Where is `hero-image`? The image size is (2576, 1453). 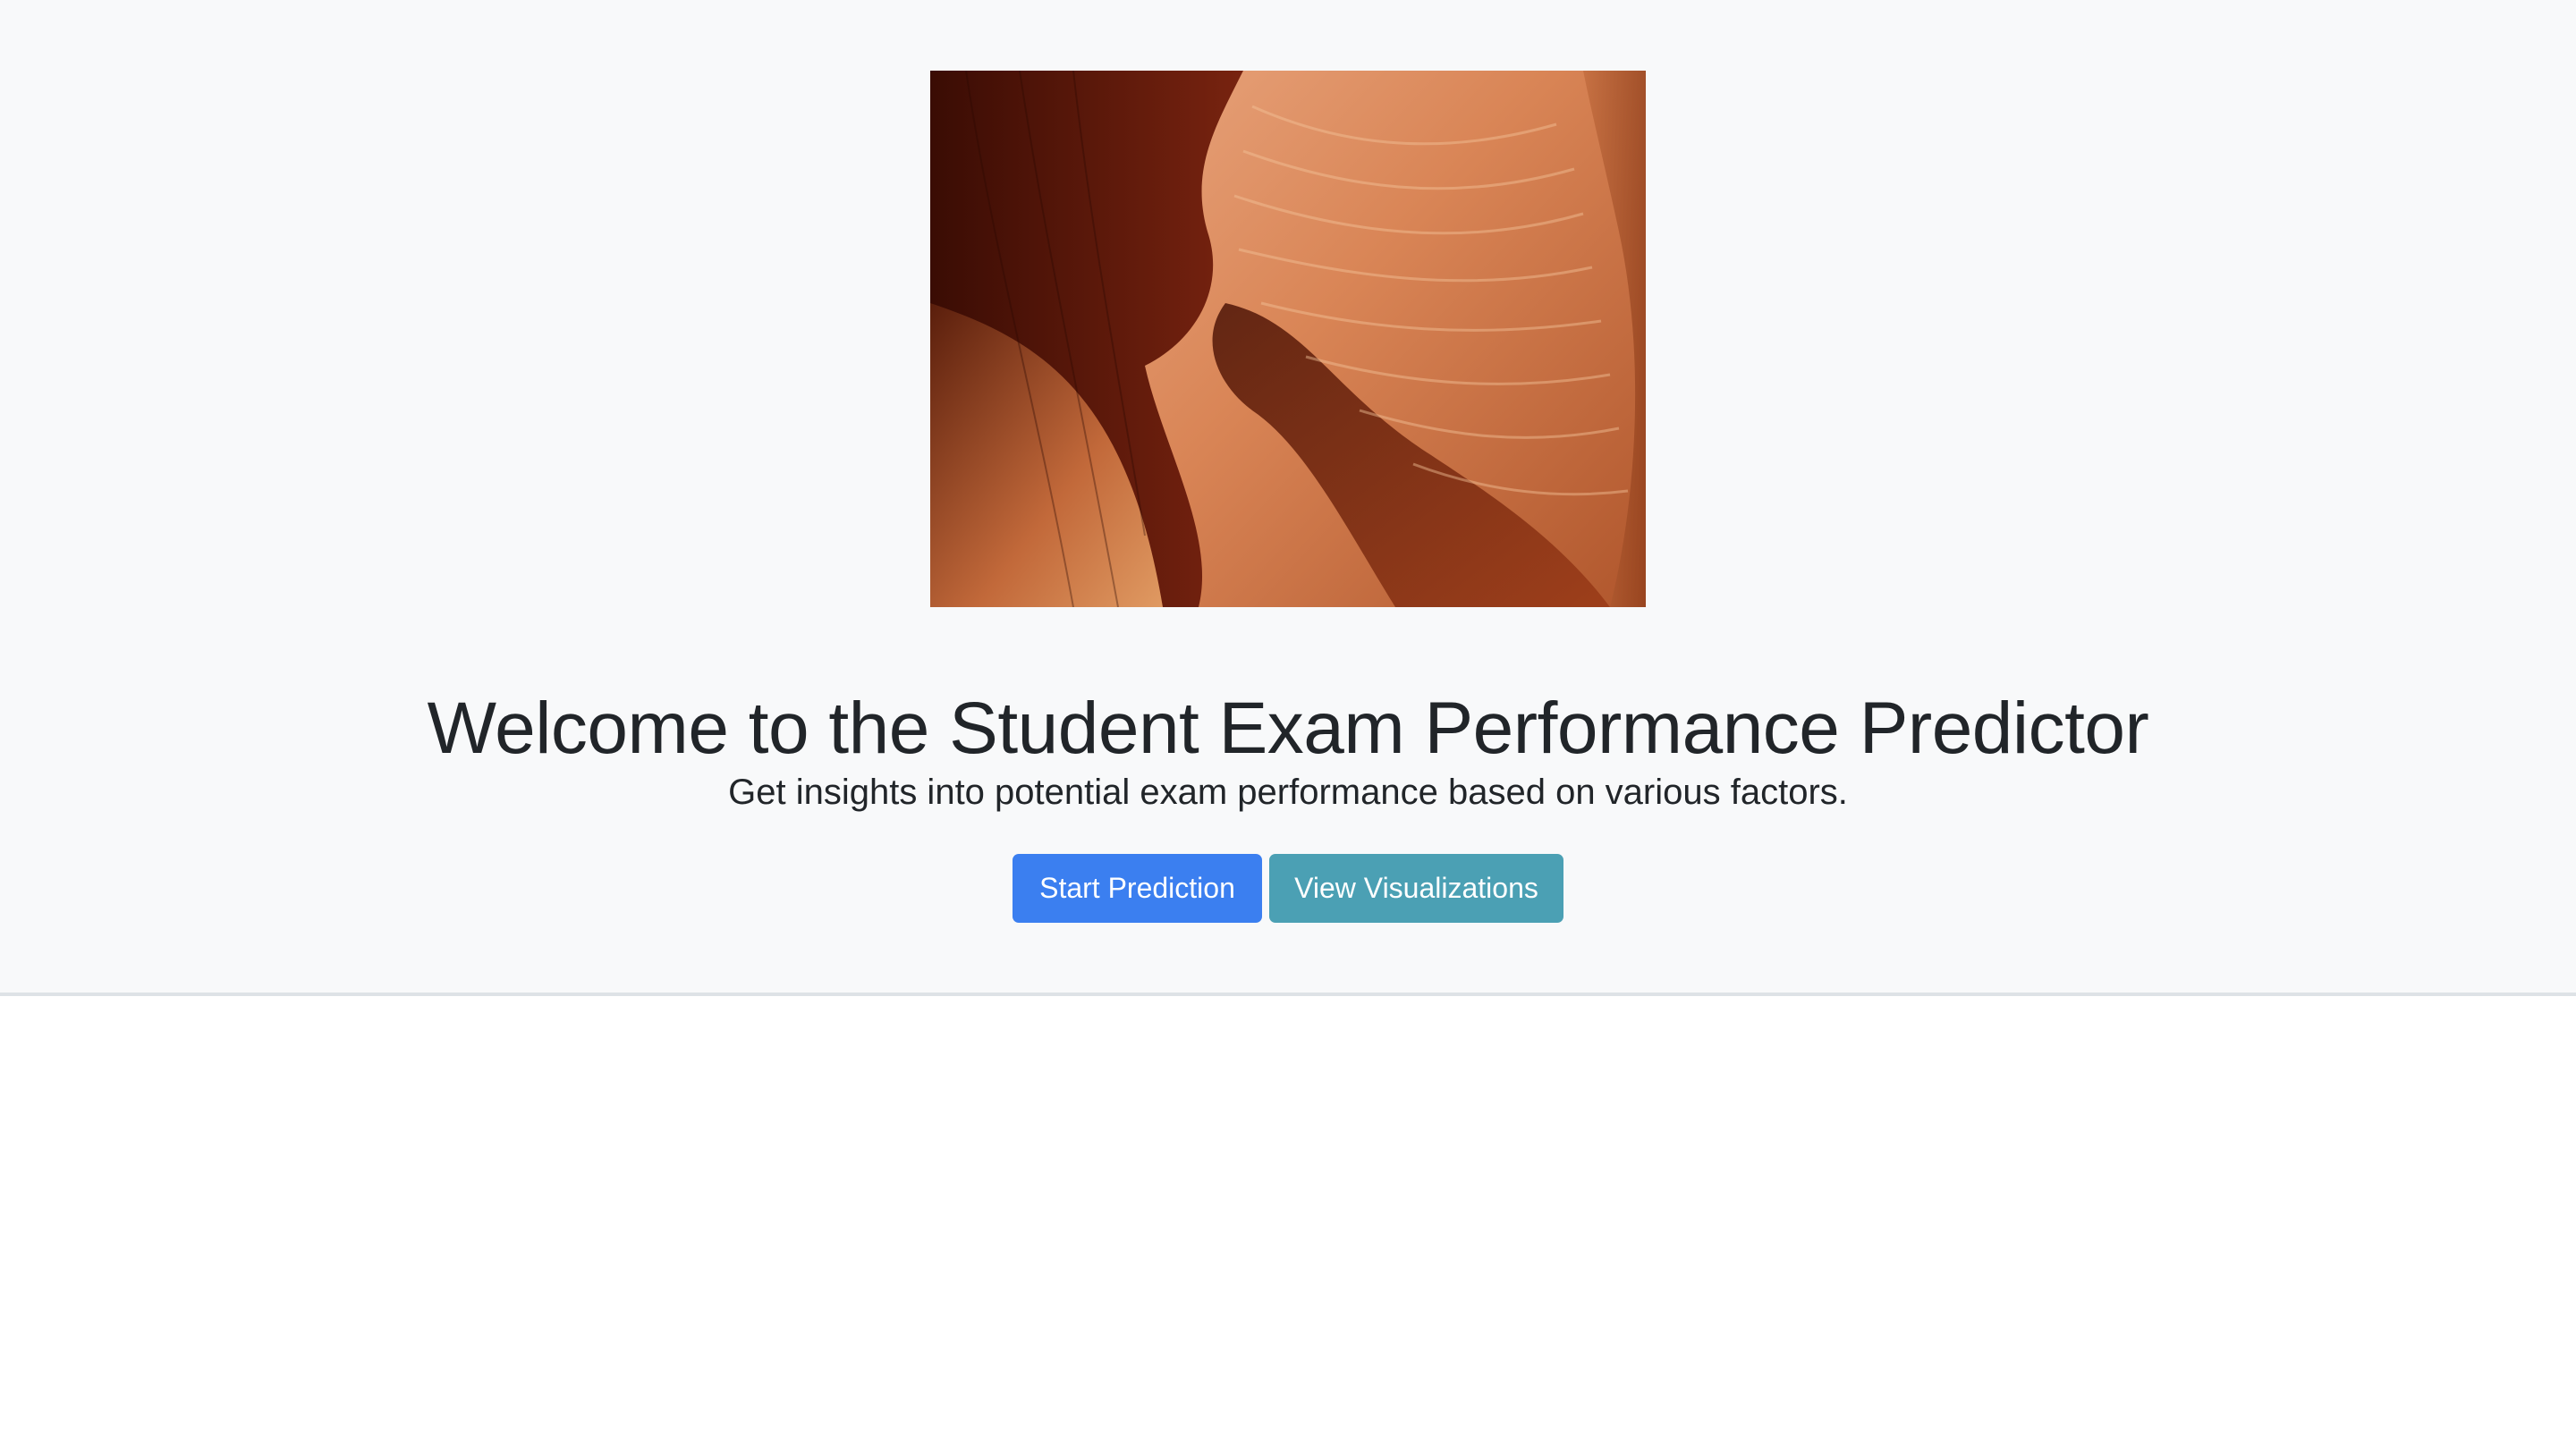 hero-image is located at coordinates (1288, 339).